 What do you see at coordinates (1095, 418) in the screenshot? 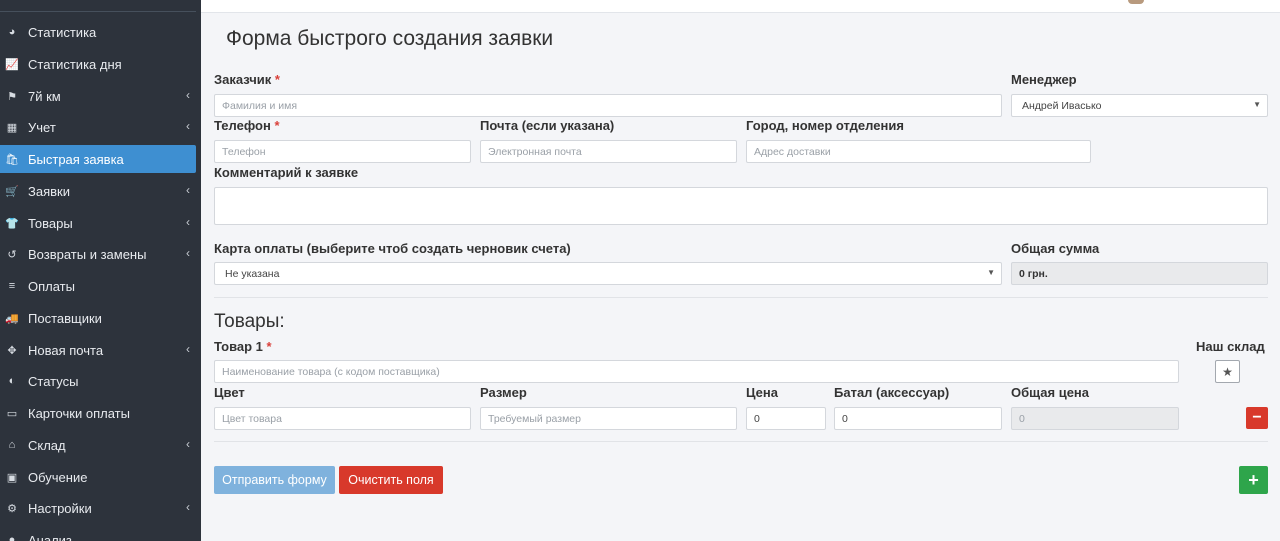
I see `total-price-field: 0` at bounding box center [1095, 418].